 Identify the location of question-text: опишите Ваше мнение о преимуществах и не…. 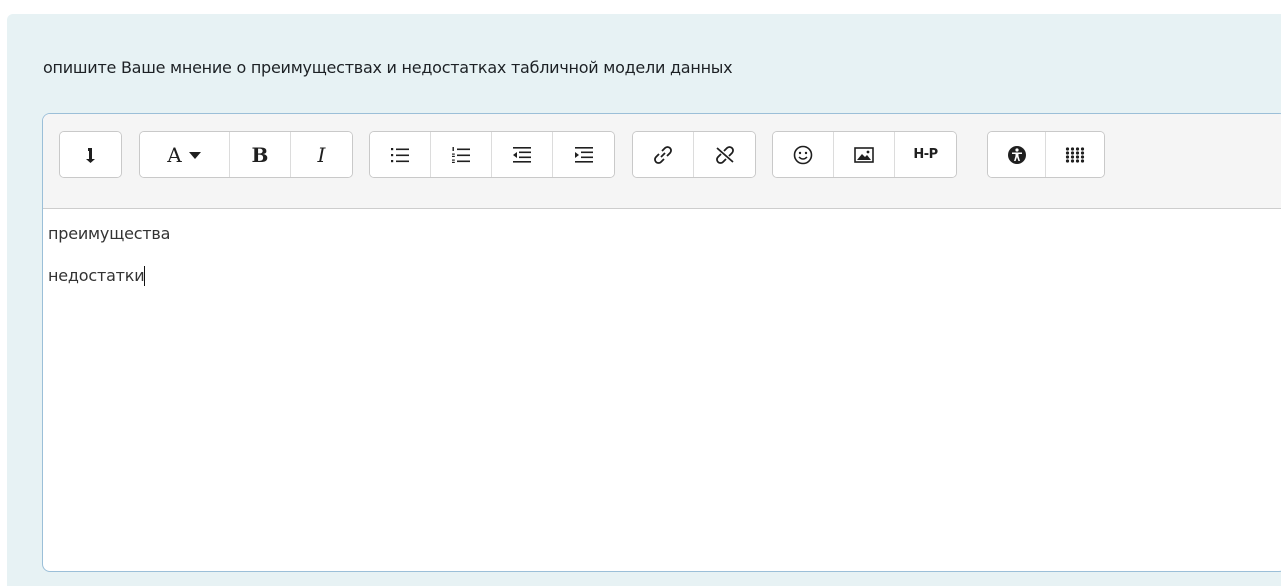
(388, 67).